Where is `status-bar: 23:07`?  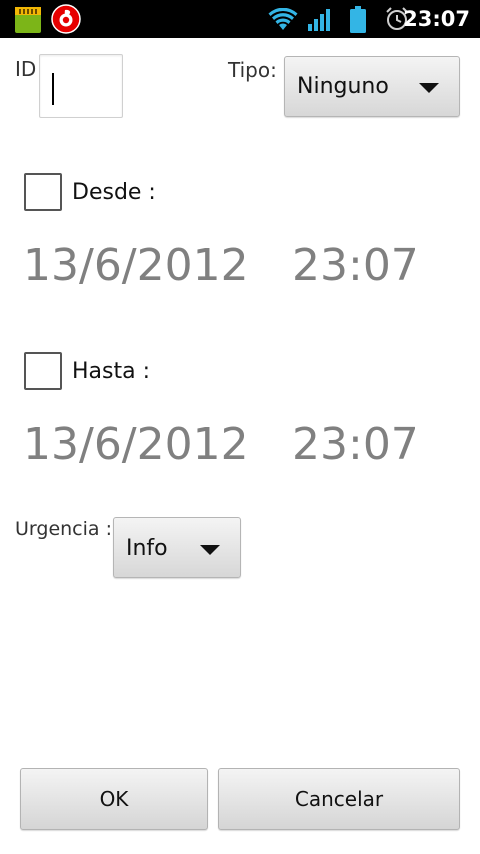
status-bar: 23:07 is located at coordinates (240, 19).